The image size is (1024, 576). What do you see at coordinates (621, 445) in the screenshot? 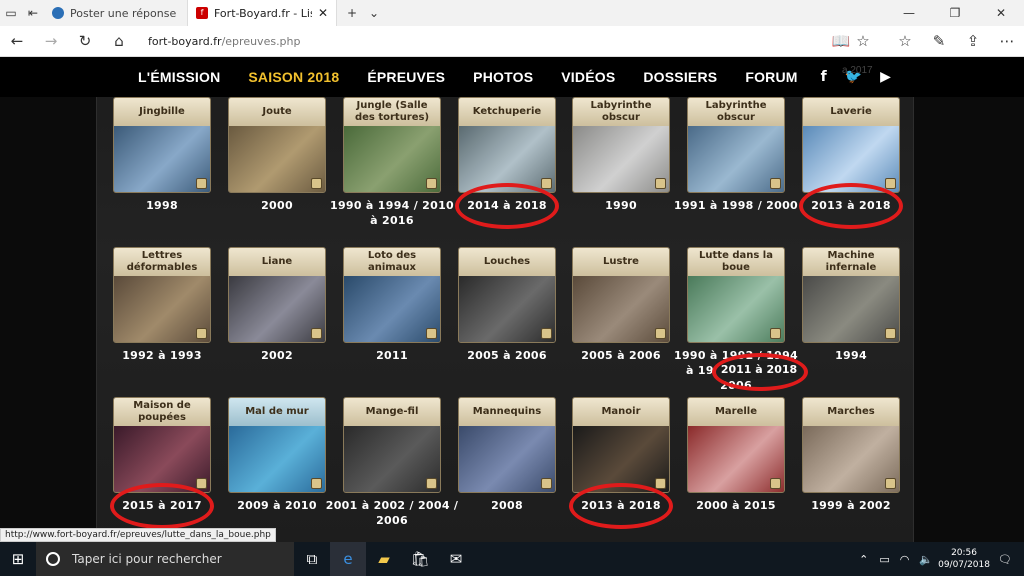
I see `epreuve-thumbnail: Manoir` at bounding box center [621, 445].